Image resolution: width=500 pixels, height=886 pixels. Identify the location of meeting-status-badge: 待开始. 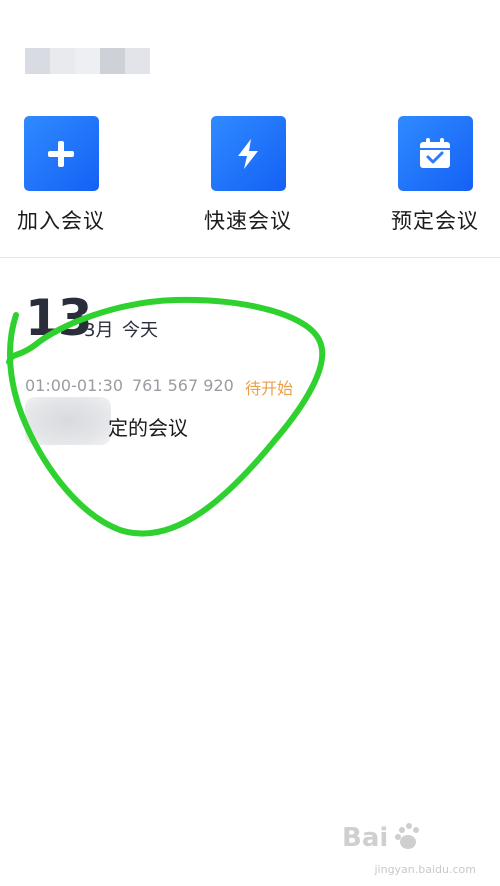
(269, 388).